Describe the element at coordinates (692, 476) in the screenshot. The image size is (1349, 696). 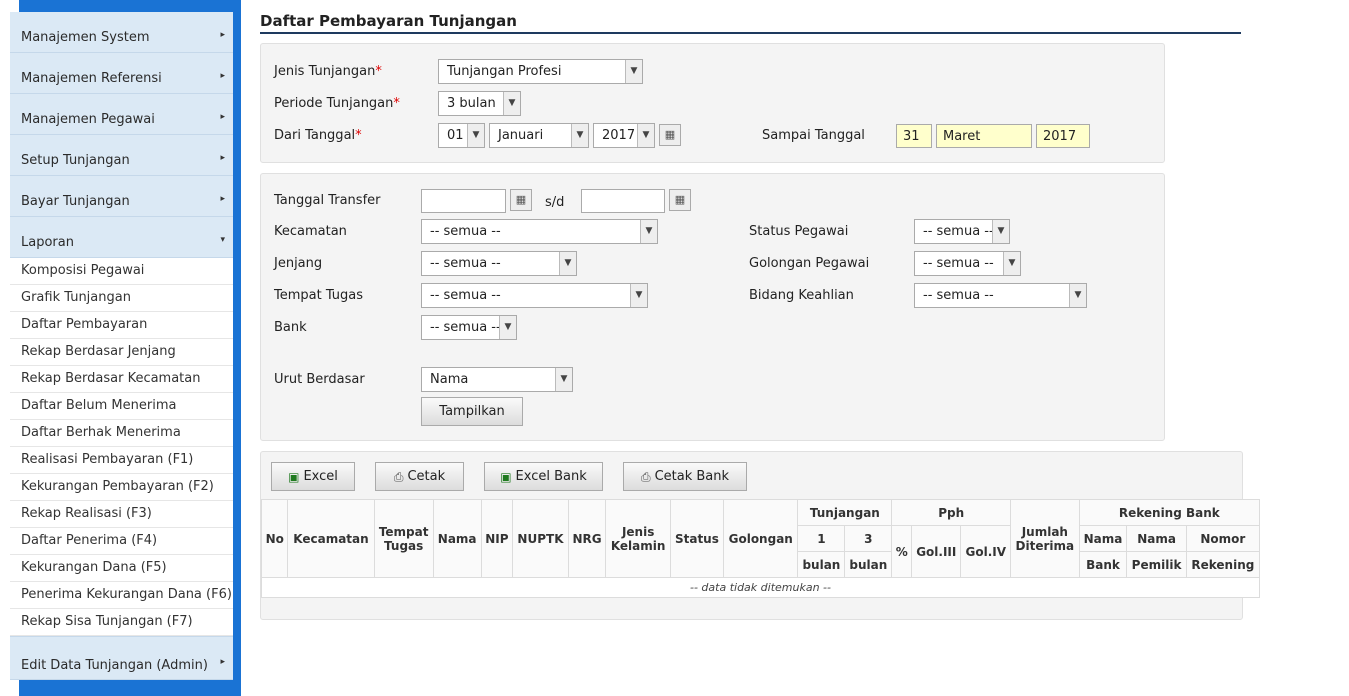
I see `cetak-bank-label: Cetak Bank` at that location.